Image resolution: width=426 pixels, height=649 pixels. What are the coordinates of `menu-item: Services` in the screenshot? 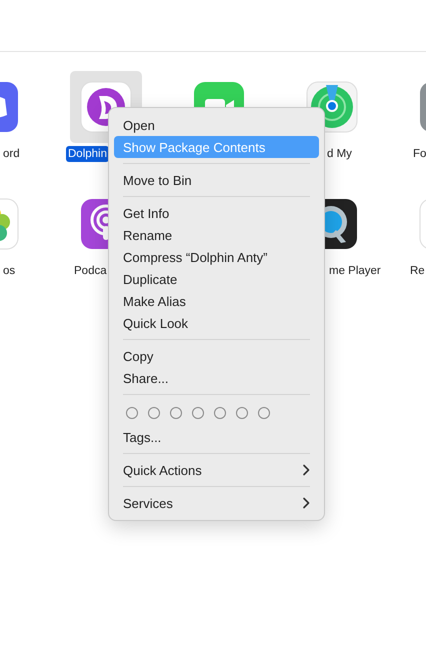 It's located at (216, 503).